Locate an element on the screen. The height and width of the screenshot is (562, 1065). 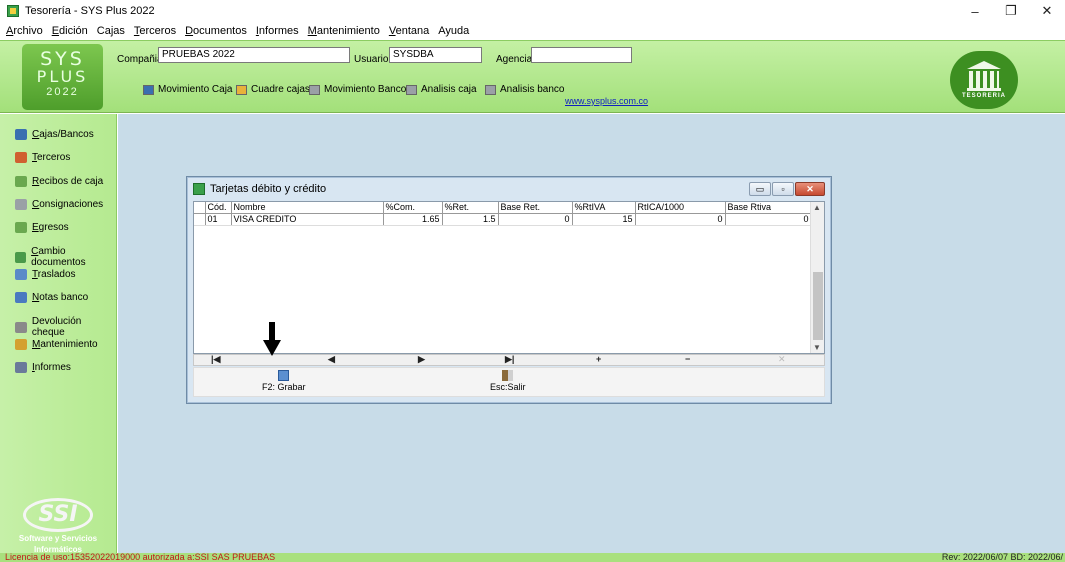
save-button-label: F2: Grabar is located at coordinates (284, 387).